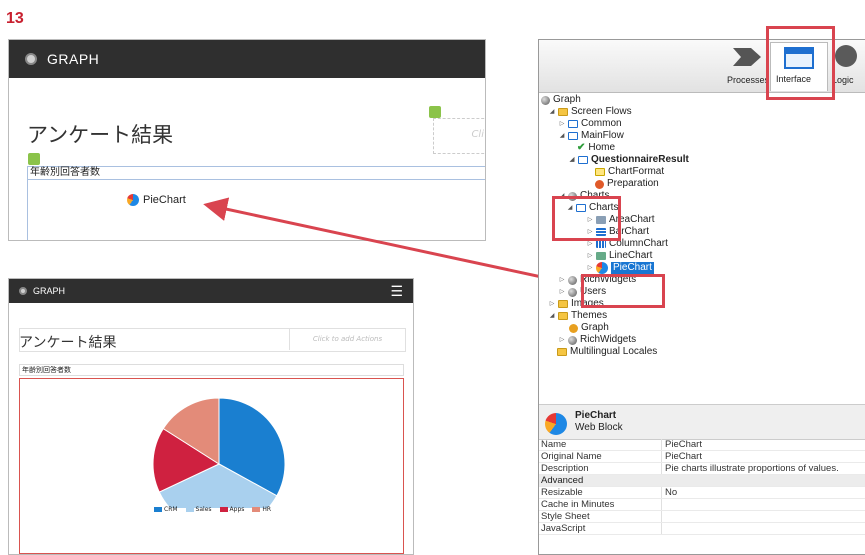 Image resolution: width=865 pixels, height=555 pixels. Describe the element at coordinates (614, 340) in the screenshot. I see `tree-item-theme-richwidgets: ▷ RichWidgets` at that location.